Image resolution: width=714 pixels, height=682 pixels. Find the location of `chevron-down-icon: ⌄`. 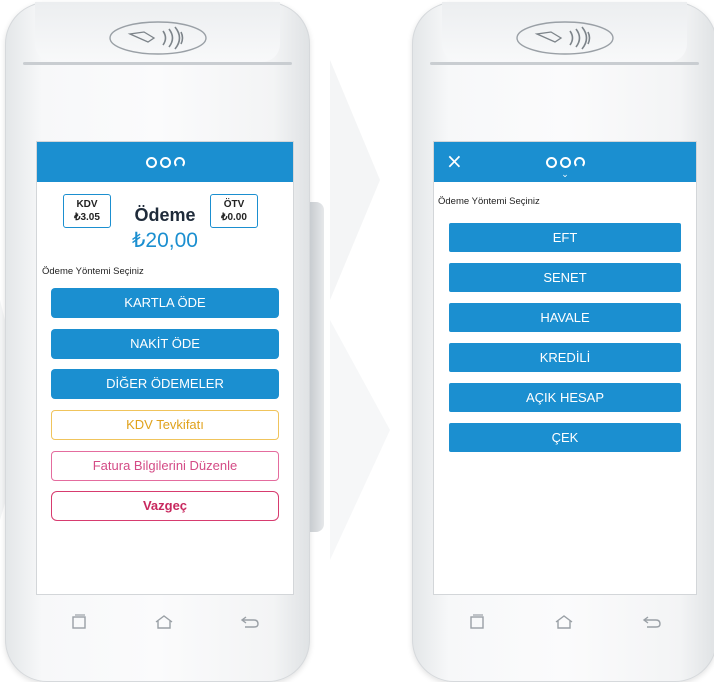

chevron-down-icon: ⌄ is located at coordinates (565, 175).